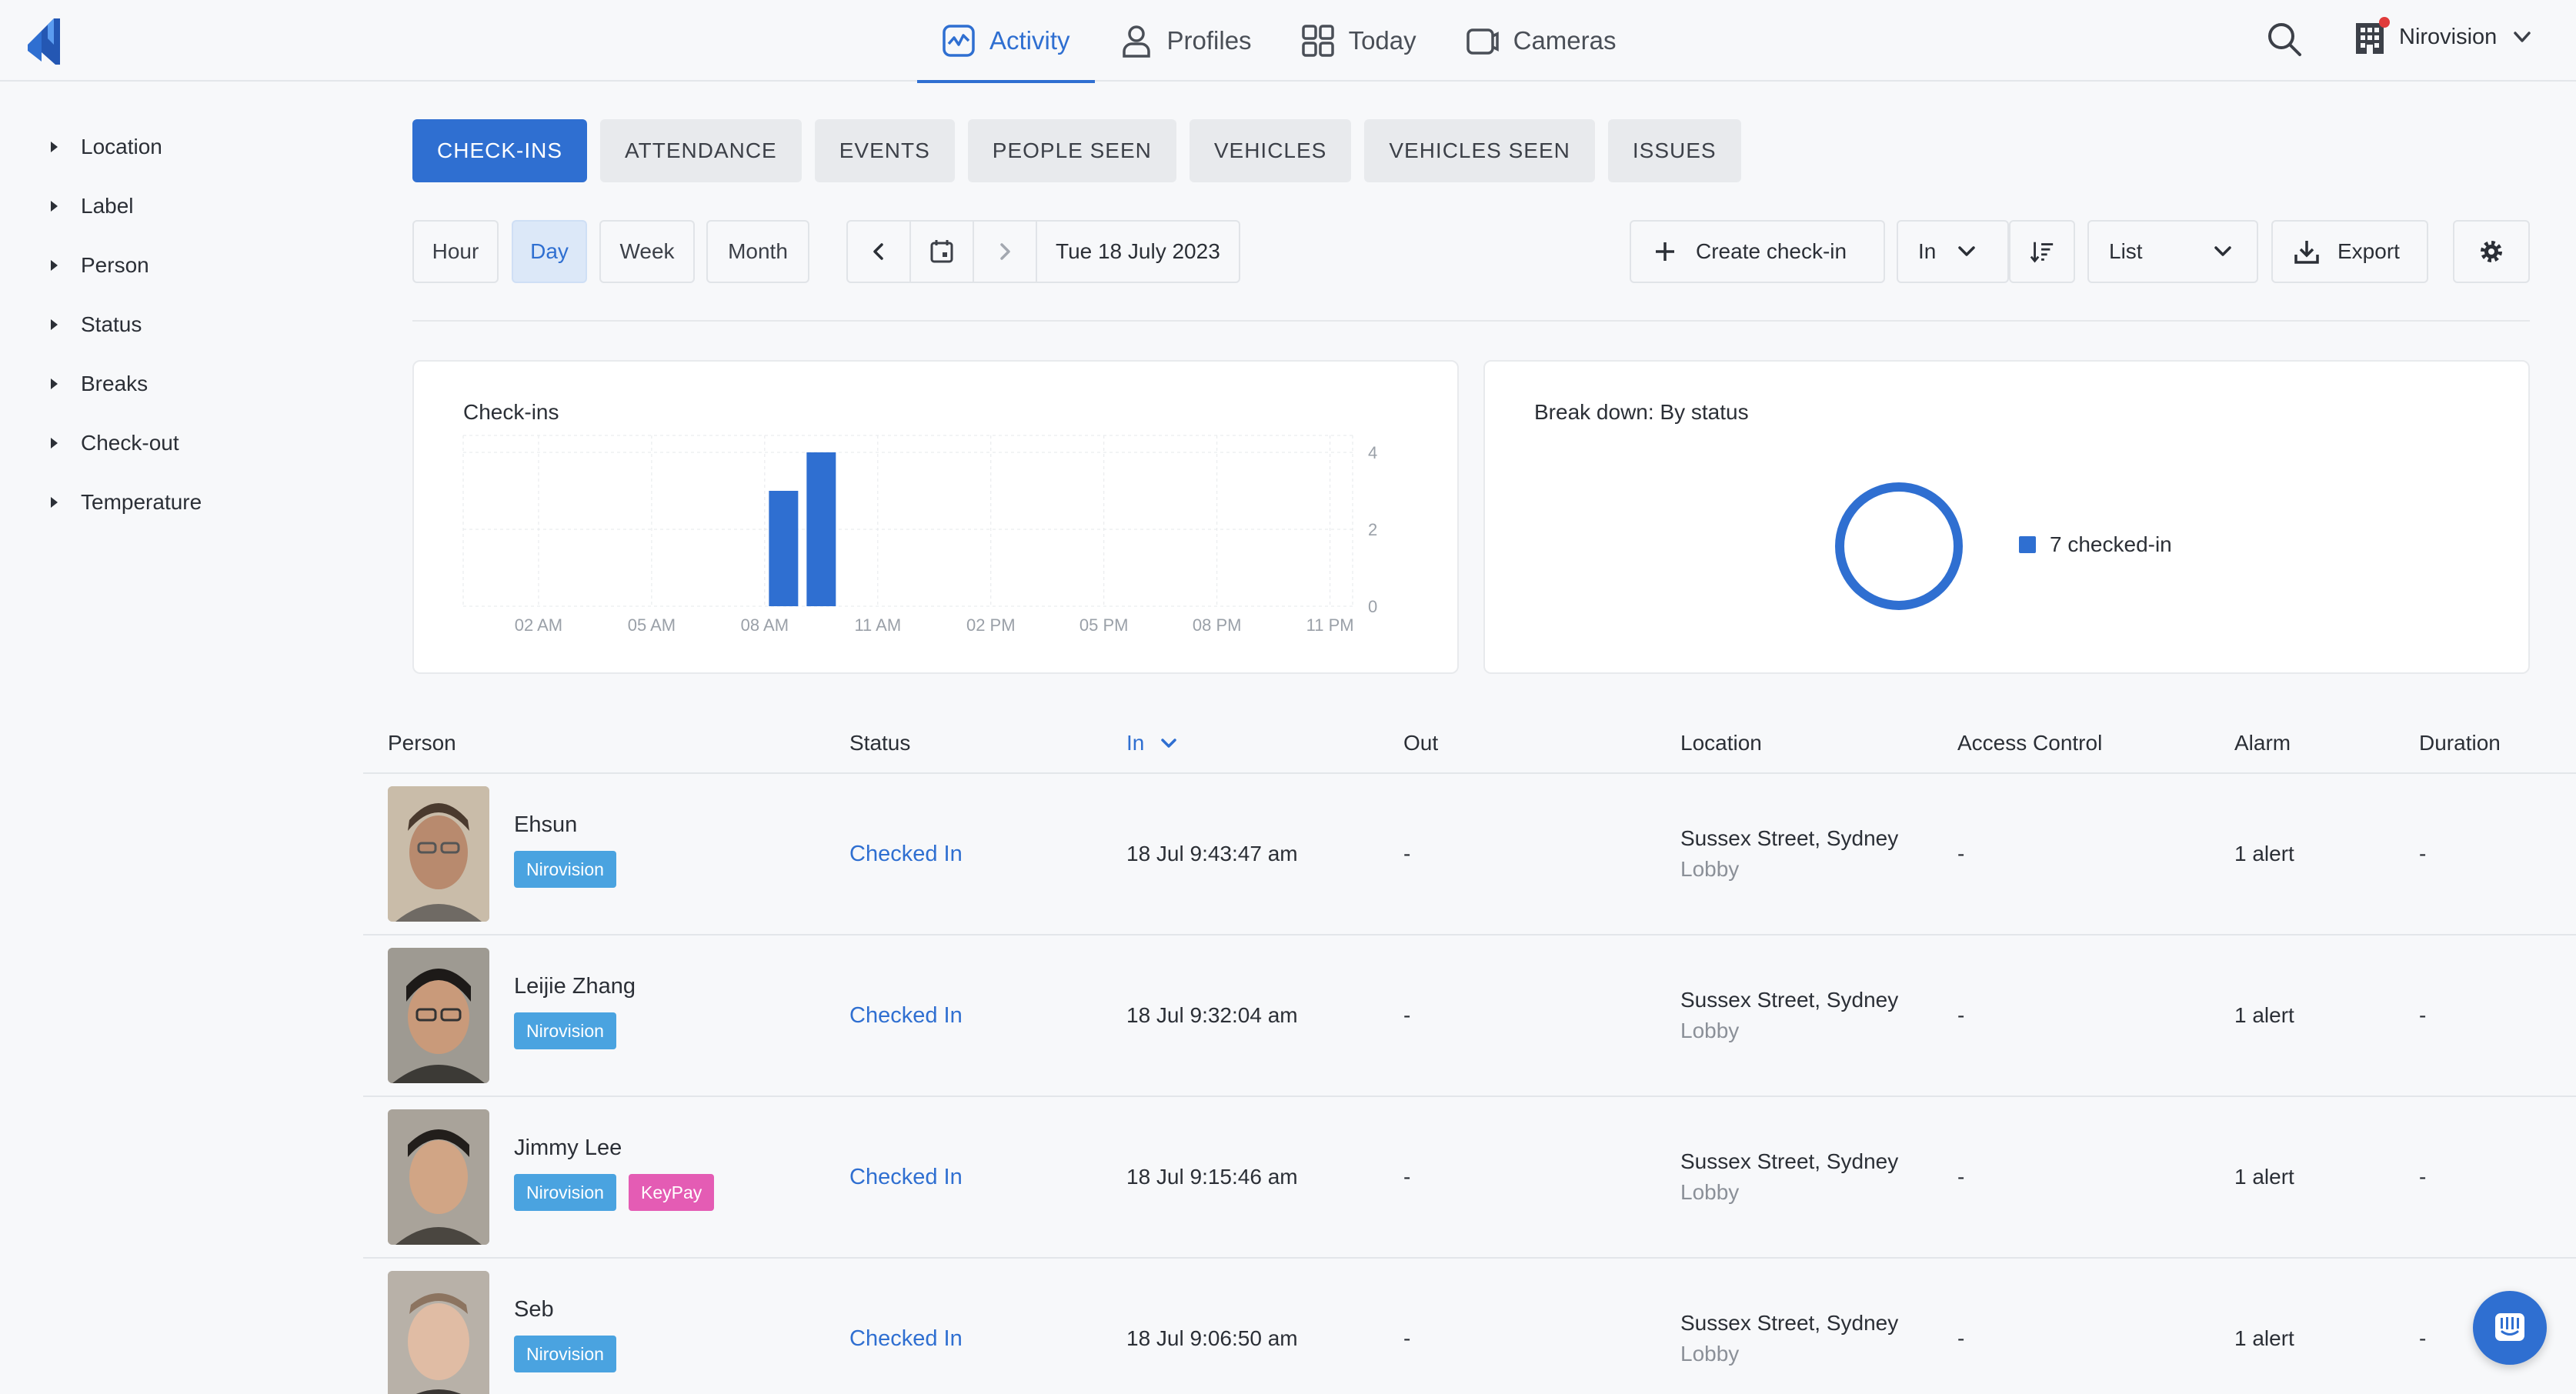 This screenshot has width=2576, height=1394. What do you see at coordinates (2510, 1328) in the screenshot?
I see `chat-support-button` at bounding box center [2510, 1328].